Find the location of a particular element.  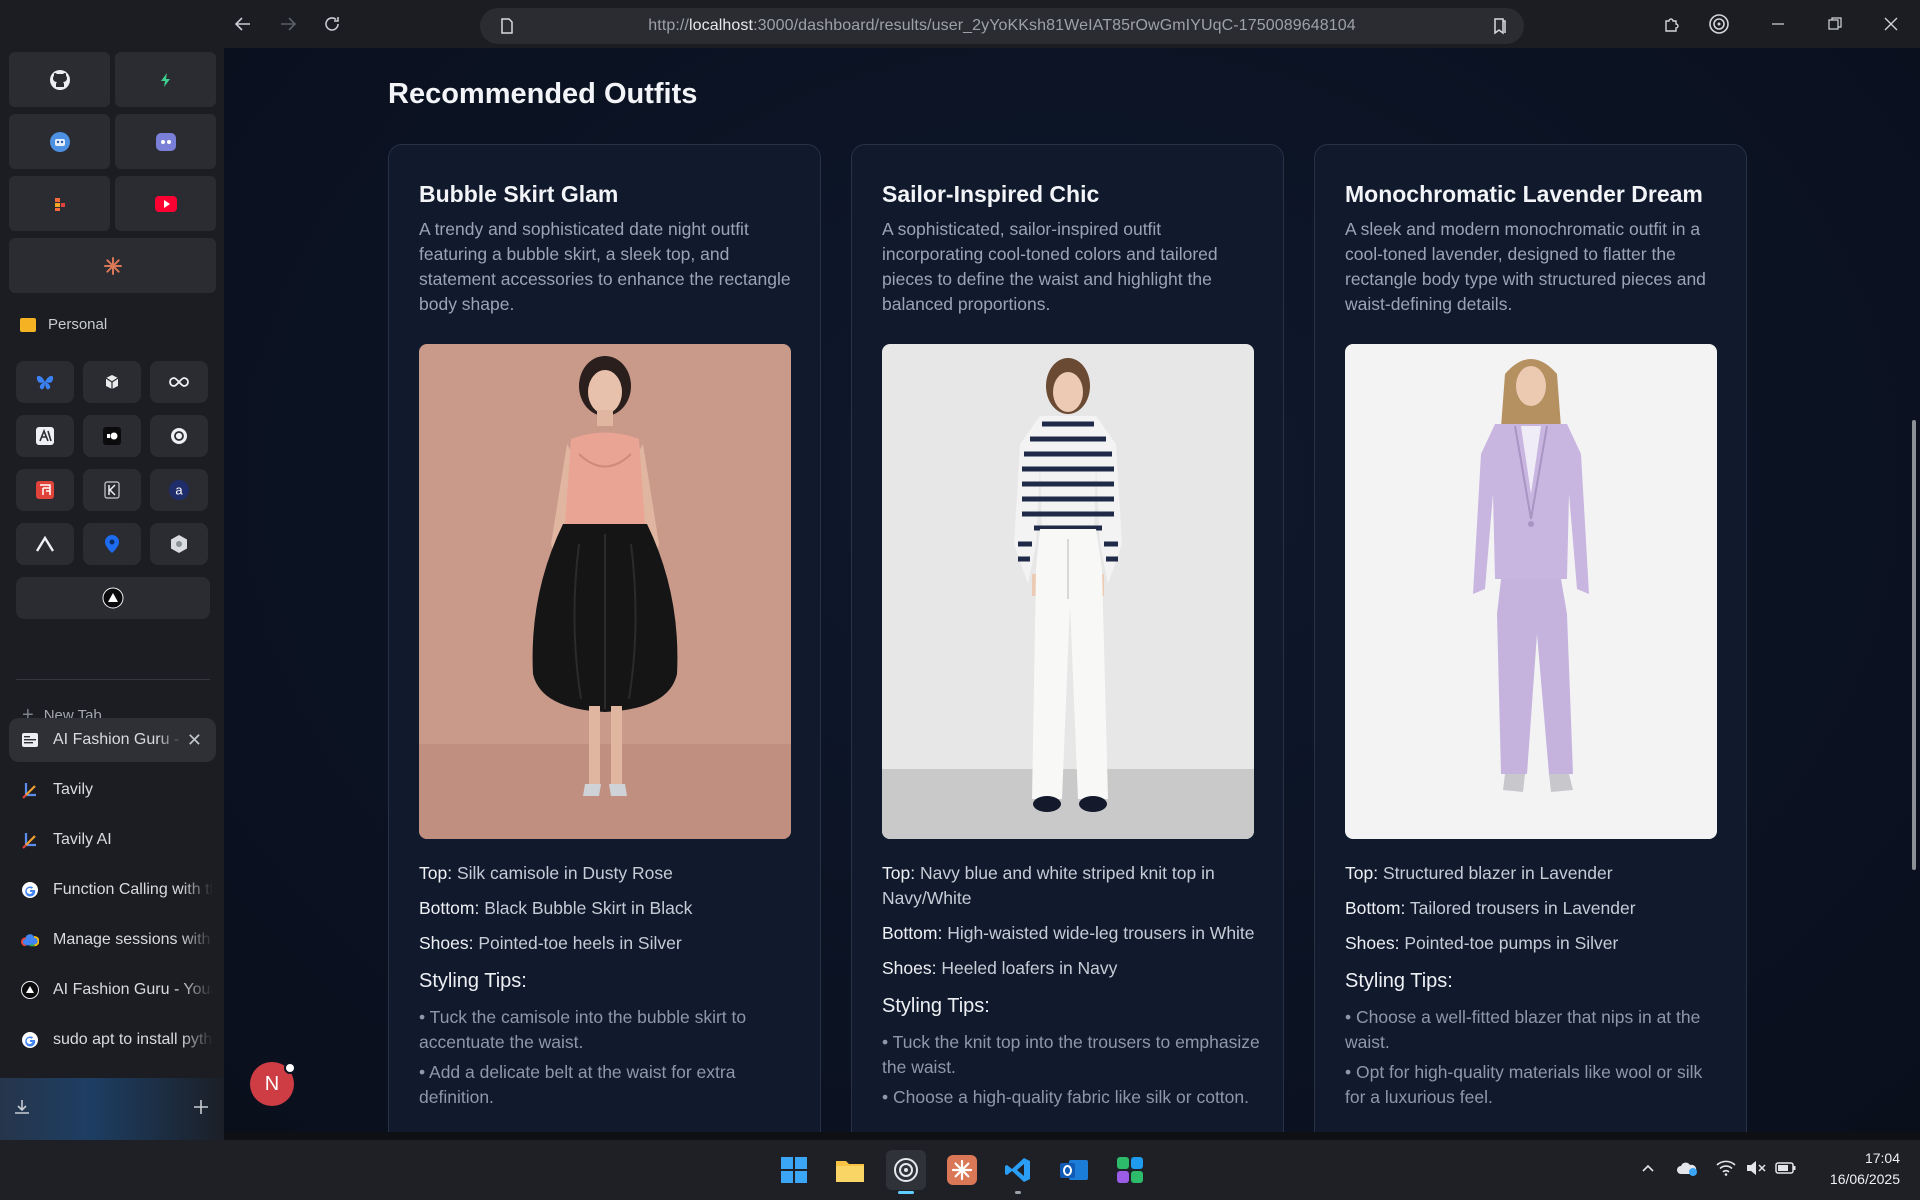

reload-button is located at coordinates (332, 24).